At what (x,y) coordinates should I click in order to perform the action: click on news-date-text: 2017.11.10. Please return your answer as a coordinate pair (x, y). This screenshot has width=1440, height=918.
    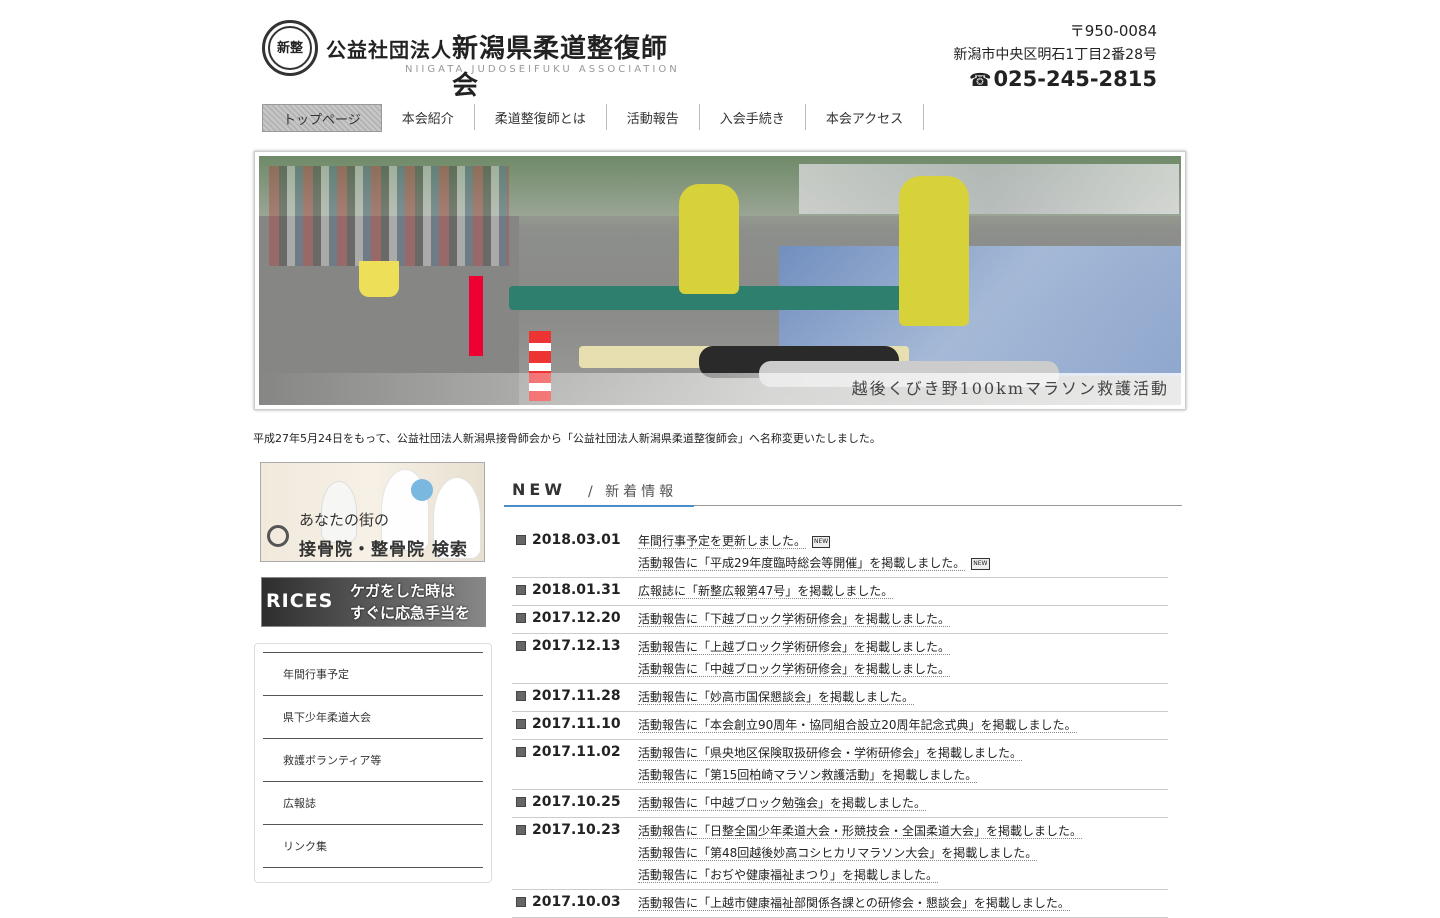
    Looking at the image, I should click on (576, 724).